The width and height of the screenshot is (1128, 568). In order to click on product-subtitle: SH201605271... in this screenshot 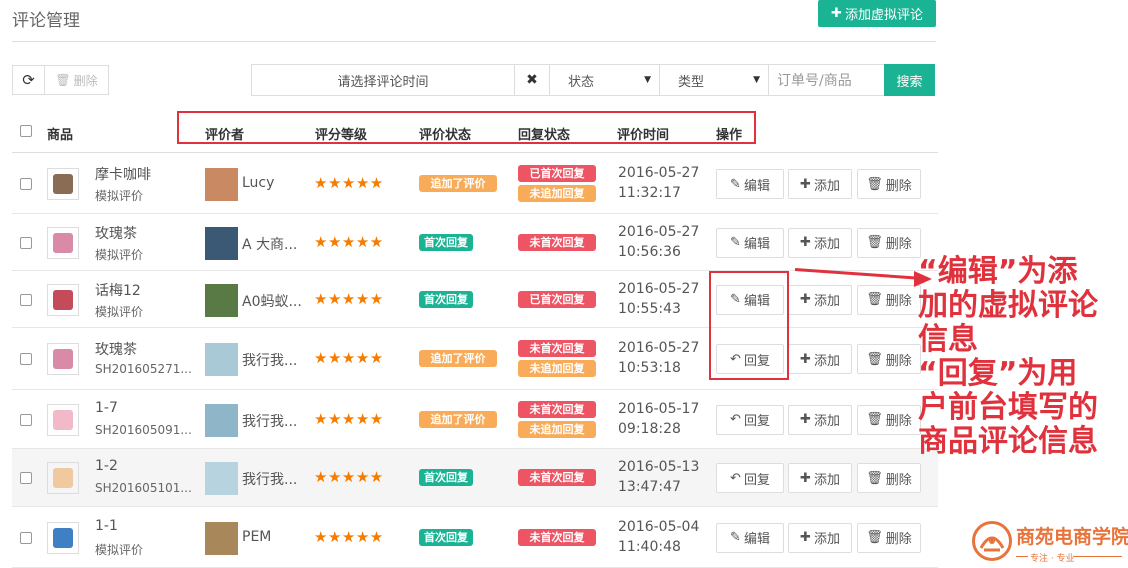, I will do `click(143, 369)`.